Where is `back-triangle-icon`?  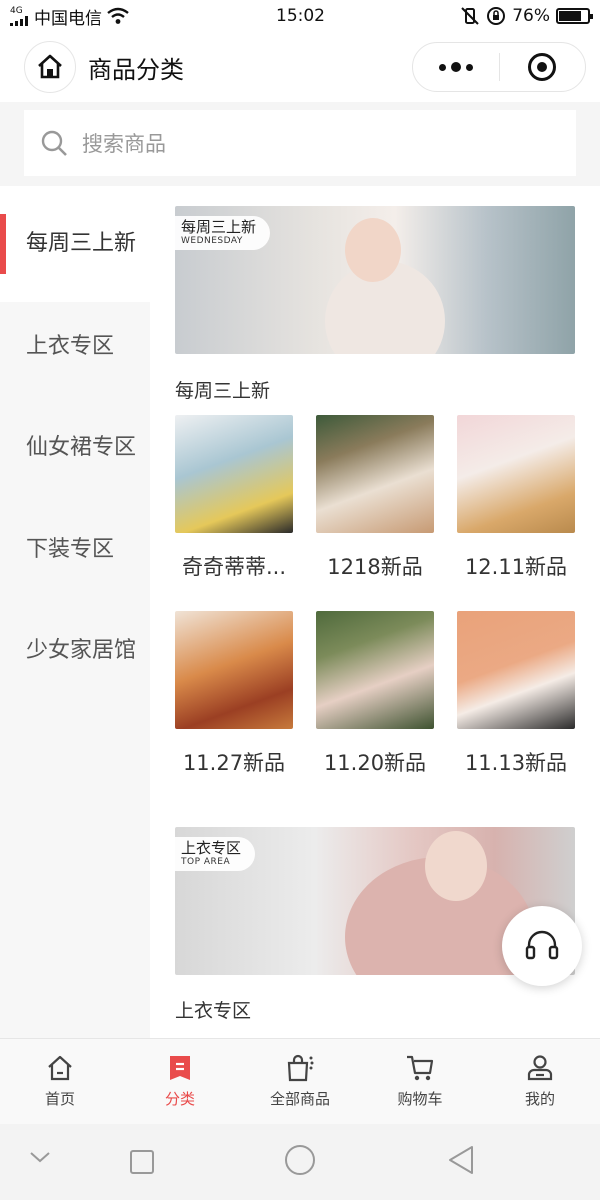
back-triangle-icon is located at coordinates (461, 1160).